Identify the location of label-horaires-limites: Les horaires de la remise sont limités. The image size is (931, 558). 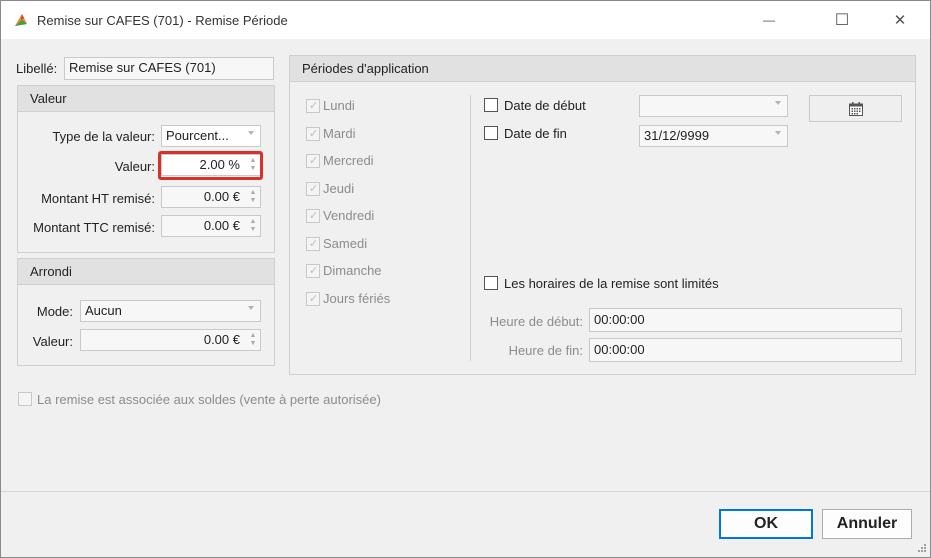
(611, 283).